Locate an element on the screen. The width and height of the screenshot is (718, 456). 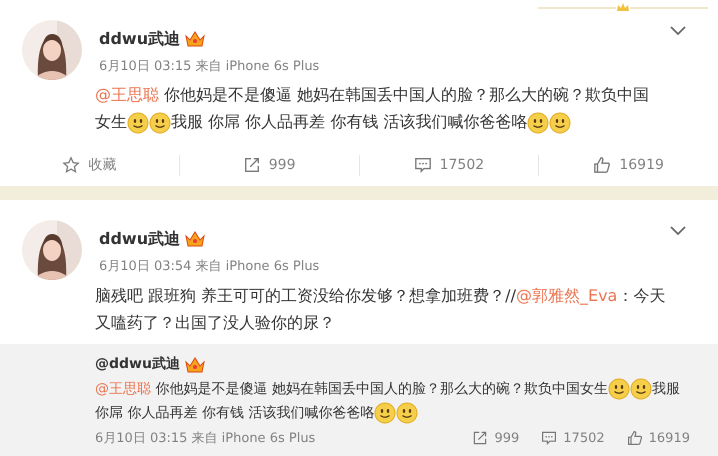
action-button: 收藏 is located at coordinates (89, 165).